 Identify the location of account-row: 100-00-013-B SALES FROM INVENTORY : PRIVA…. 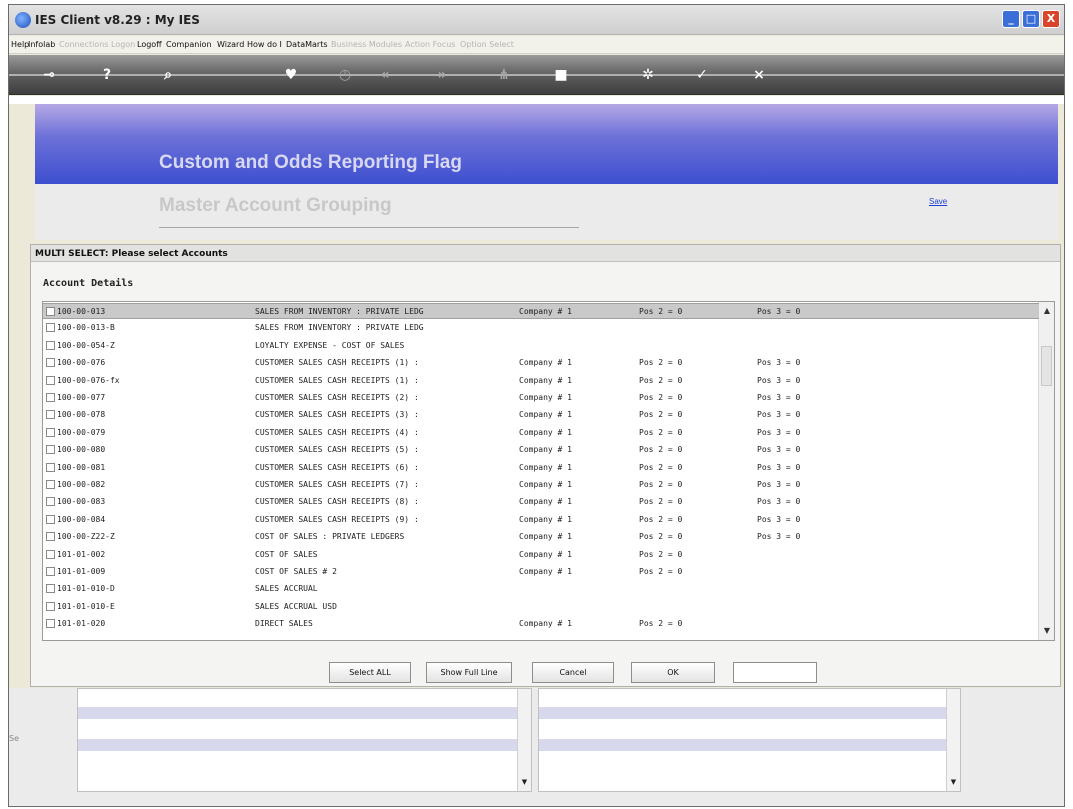
(541, 328).